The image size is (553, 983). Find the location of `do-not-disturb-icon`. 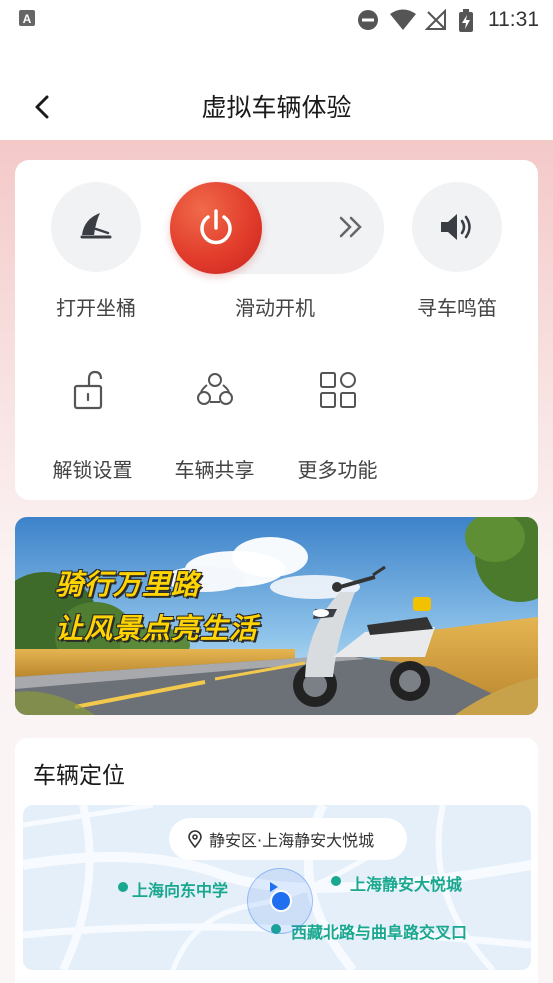

do-not-disturb-icon is located at coordinates (368, 20).